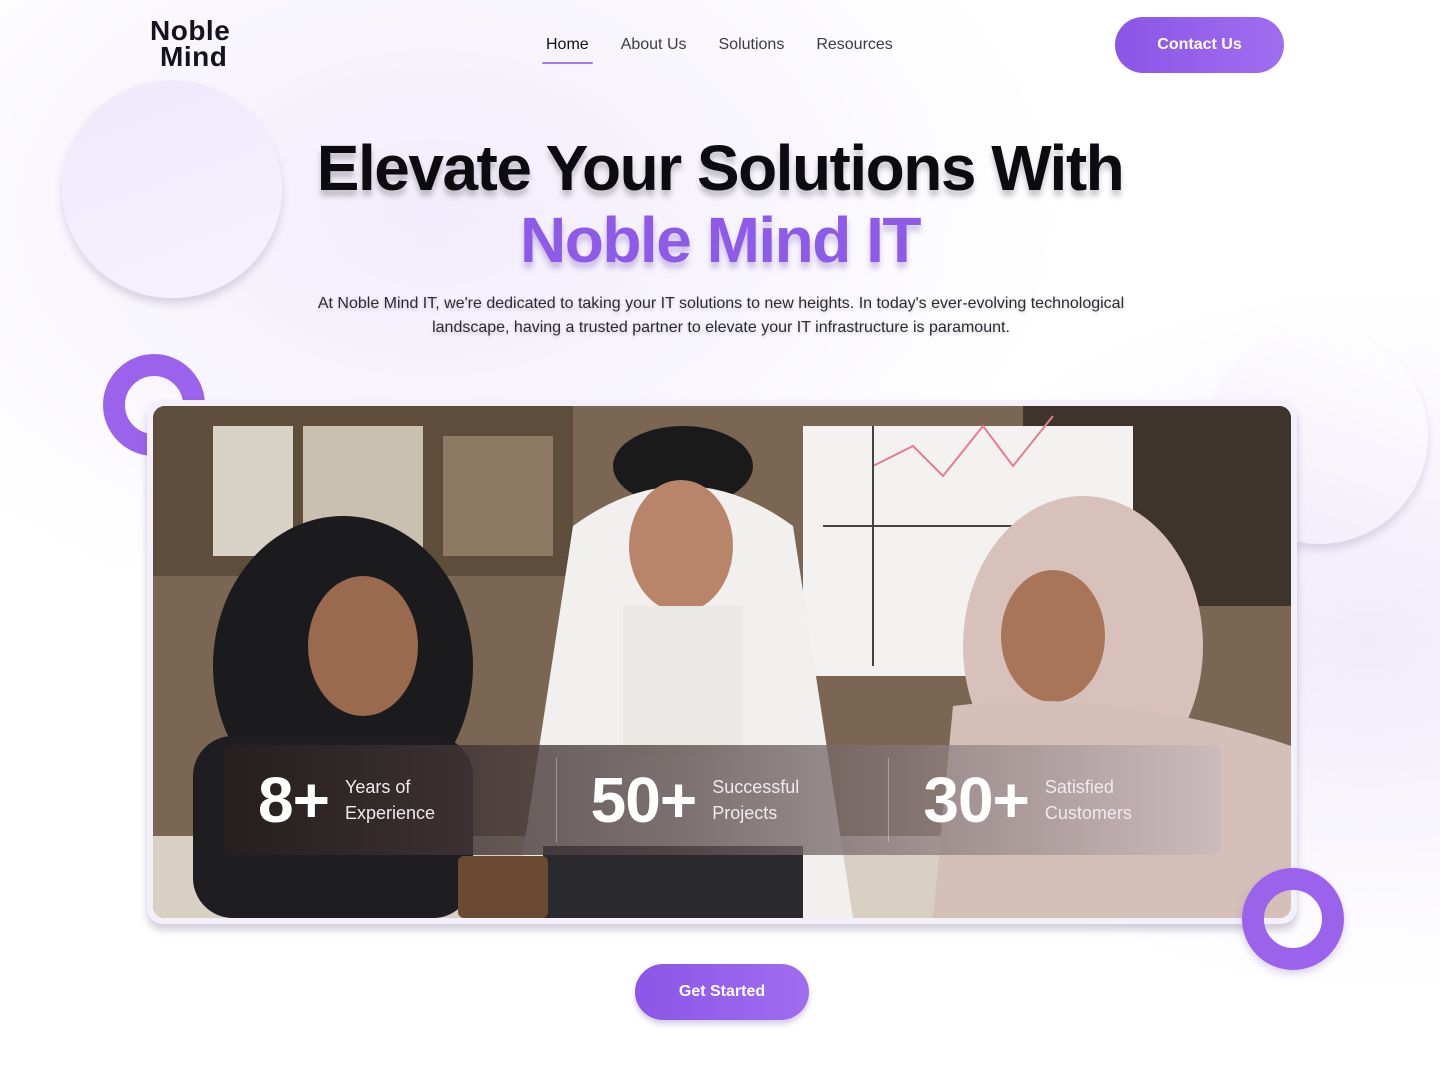  I want to click on logo-line2: Mind, so click(194, 56).